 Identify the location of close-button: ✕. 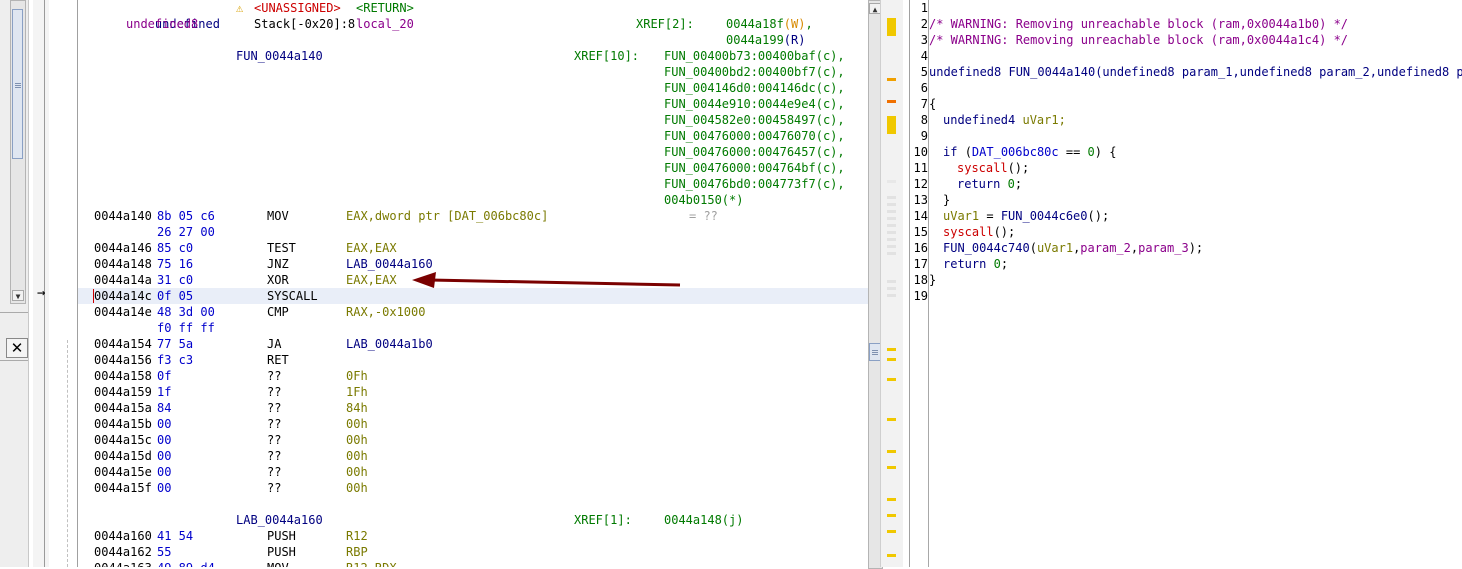
(17, 348).